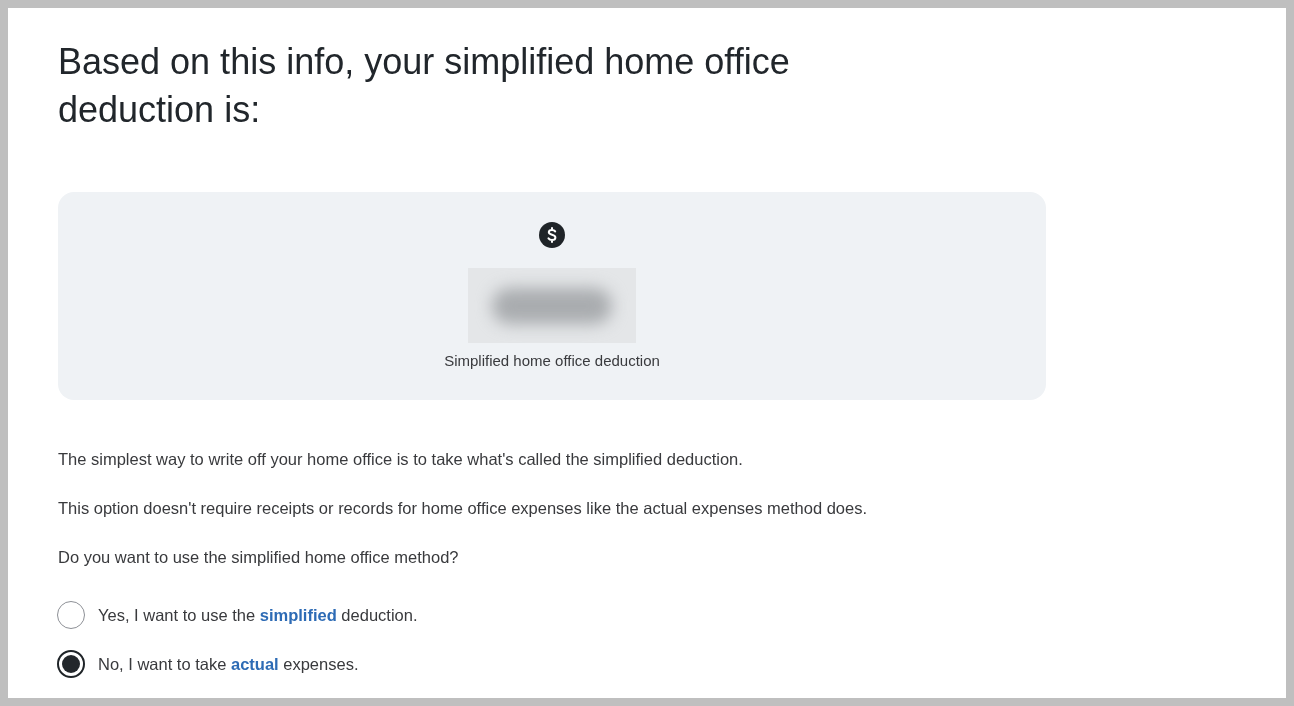 Image resolution: width=1294 pixels, height=706 pixels. I want to click on page-heading: Based on this info, your simplified home office deduction is:, so click(424, 86).